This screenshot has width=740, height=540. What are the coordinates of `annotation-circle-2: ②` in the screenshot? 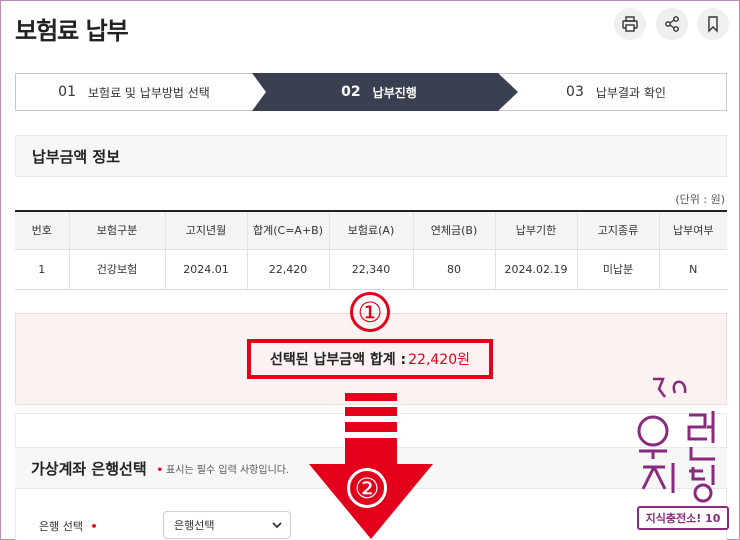 It's located at (367, 488).